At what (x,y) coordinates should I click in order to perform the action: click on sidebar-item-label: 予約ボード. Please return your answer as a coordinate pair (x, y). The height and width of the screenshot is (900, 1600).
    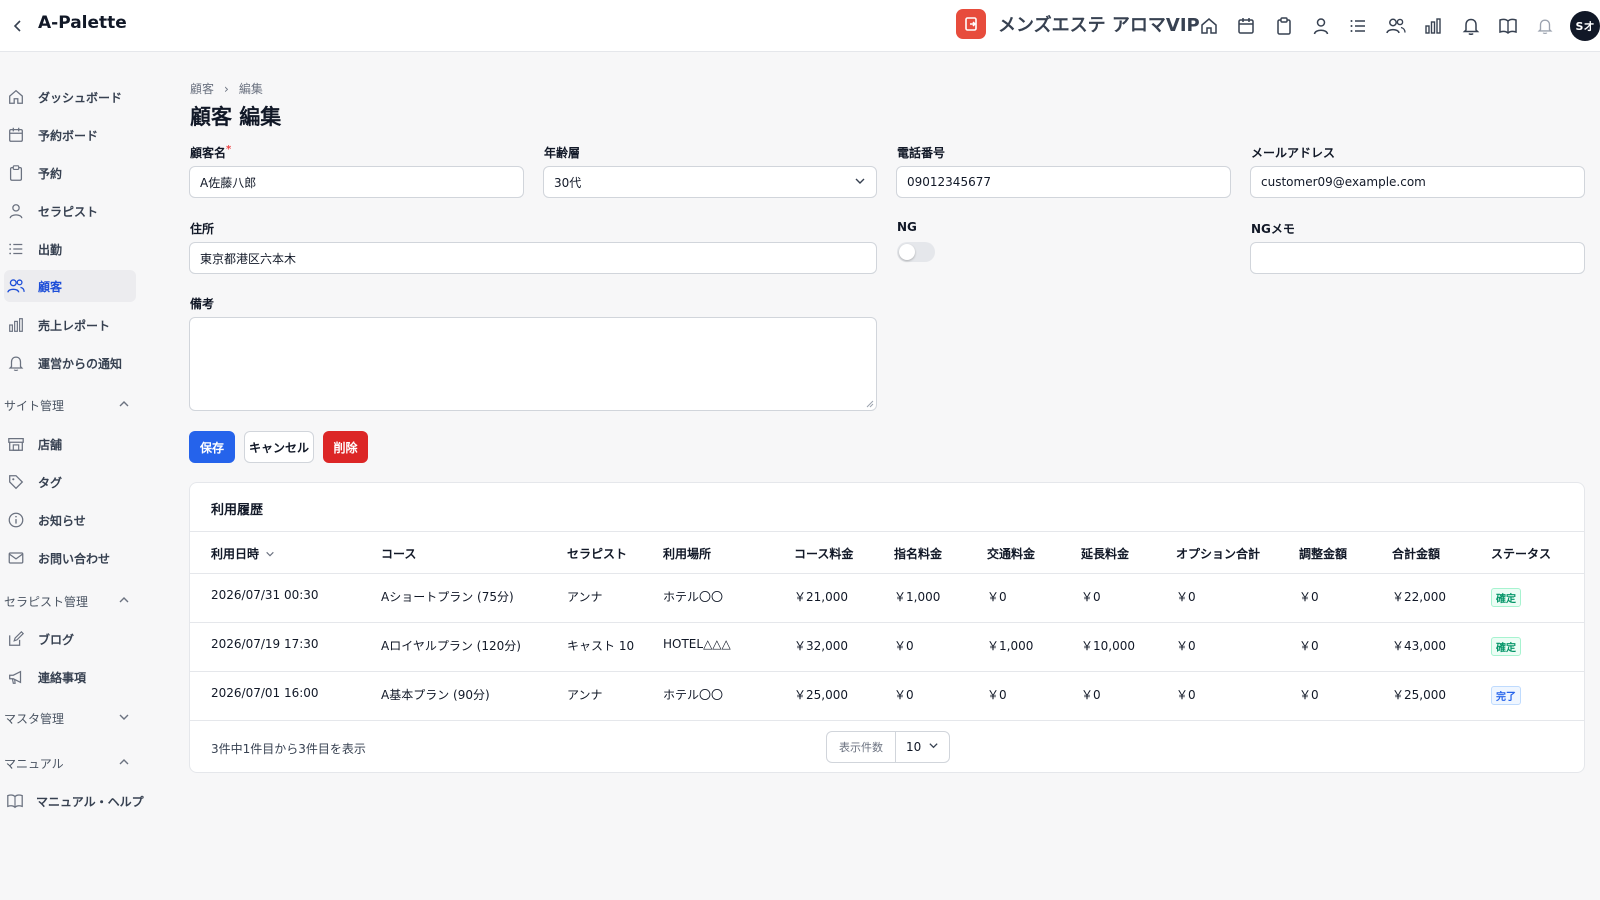
    Looking at the image, I should click on (68, 135).